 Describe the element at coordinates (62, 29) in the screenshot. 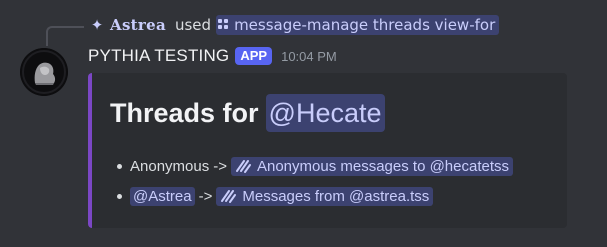

I see `reply-connector` at that location.